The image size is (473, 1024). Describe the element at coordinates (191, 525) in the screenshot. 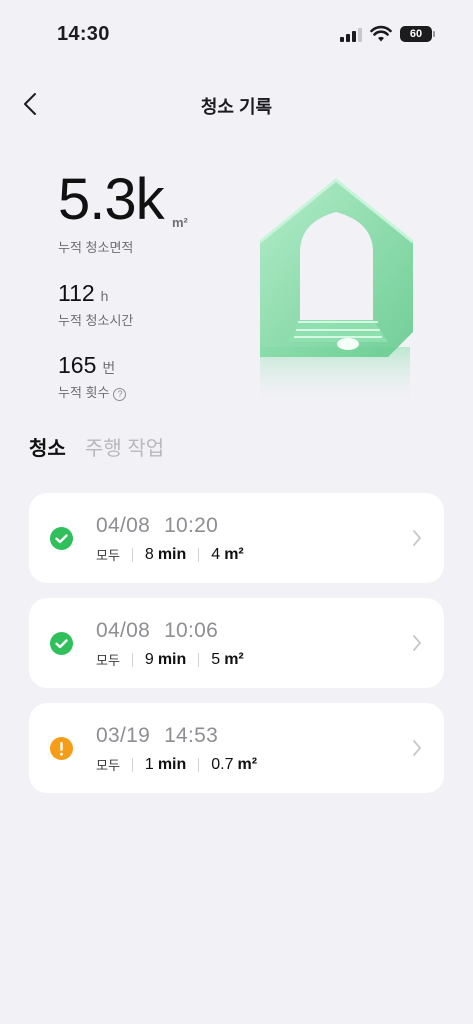

I see `record-time: 10:20` at that location.